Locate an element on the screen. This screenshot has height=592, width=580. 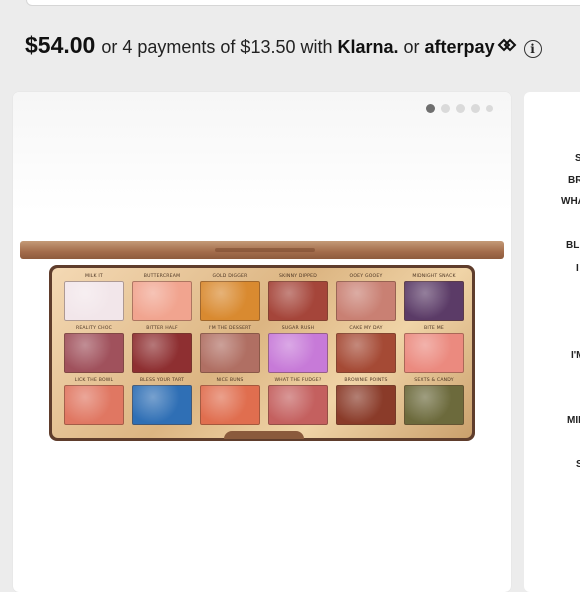
side-panel-text: WHA is located at coordinates (570, 201).